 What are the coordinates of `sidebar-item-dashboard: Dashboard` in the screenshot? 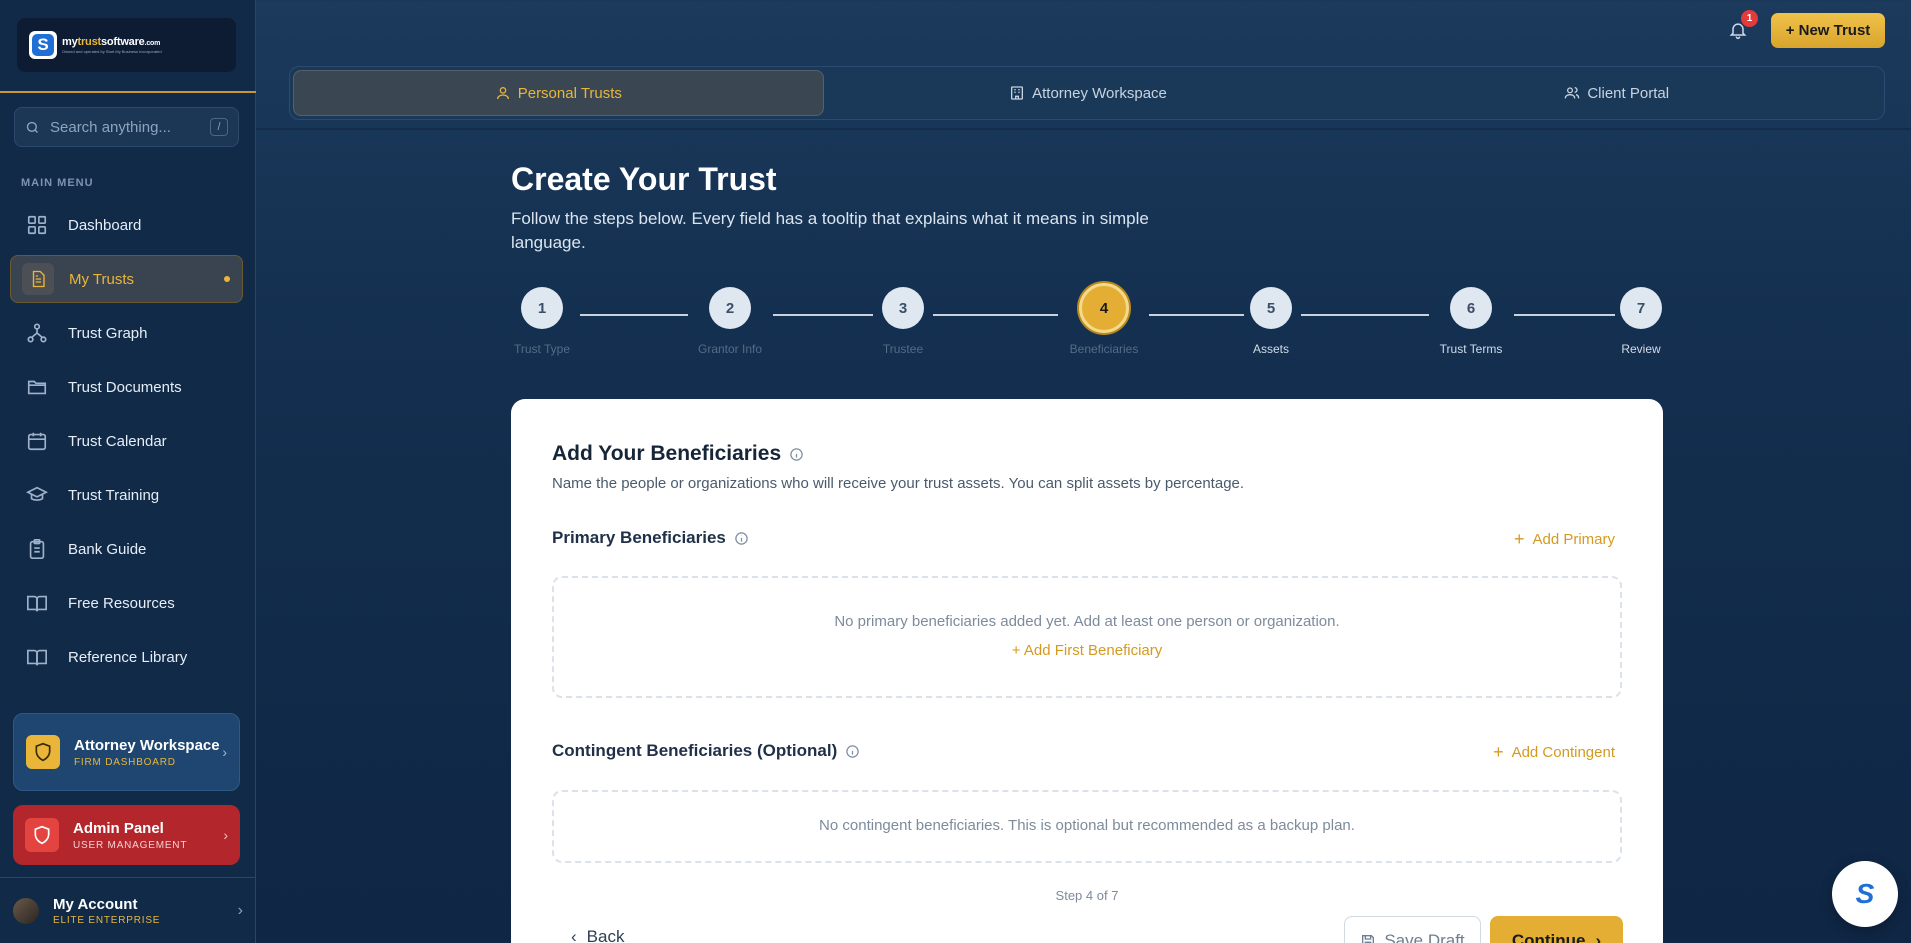 It's located at (126, 225).